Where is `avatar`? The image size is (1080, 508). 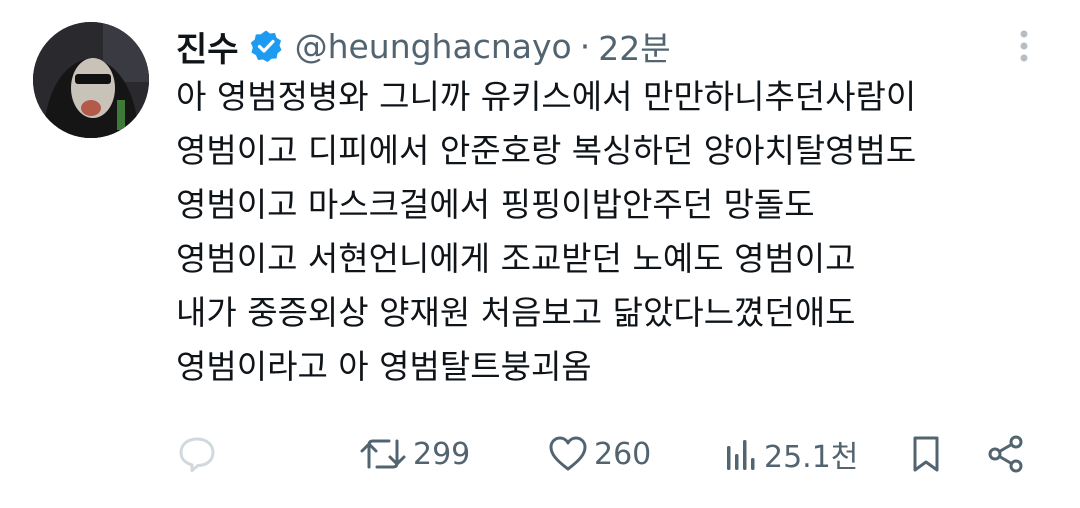
avatar is located at coordinates (91, 80).